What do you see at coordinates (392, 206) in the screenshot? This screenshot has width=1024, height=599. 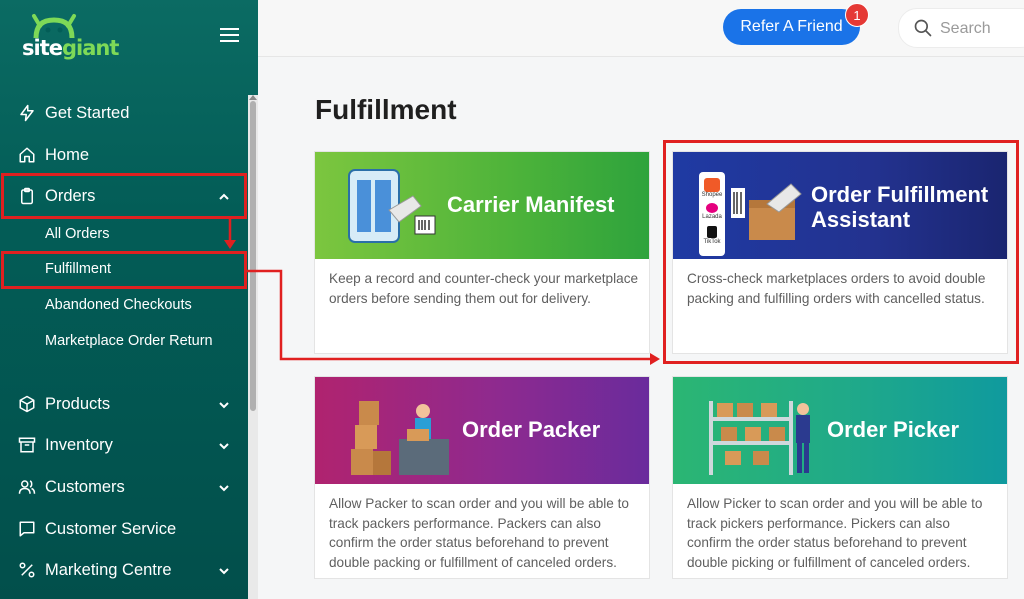 I see `scanner-manifest-illustration-icon` at bounding box center [392, 206].